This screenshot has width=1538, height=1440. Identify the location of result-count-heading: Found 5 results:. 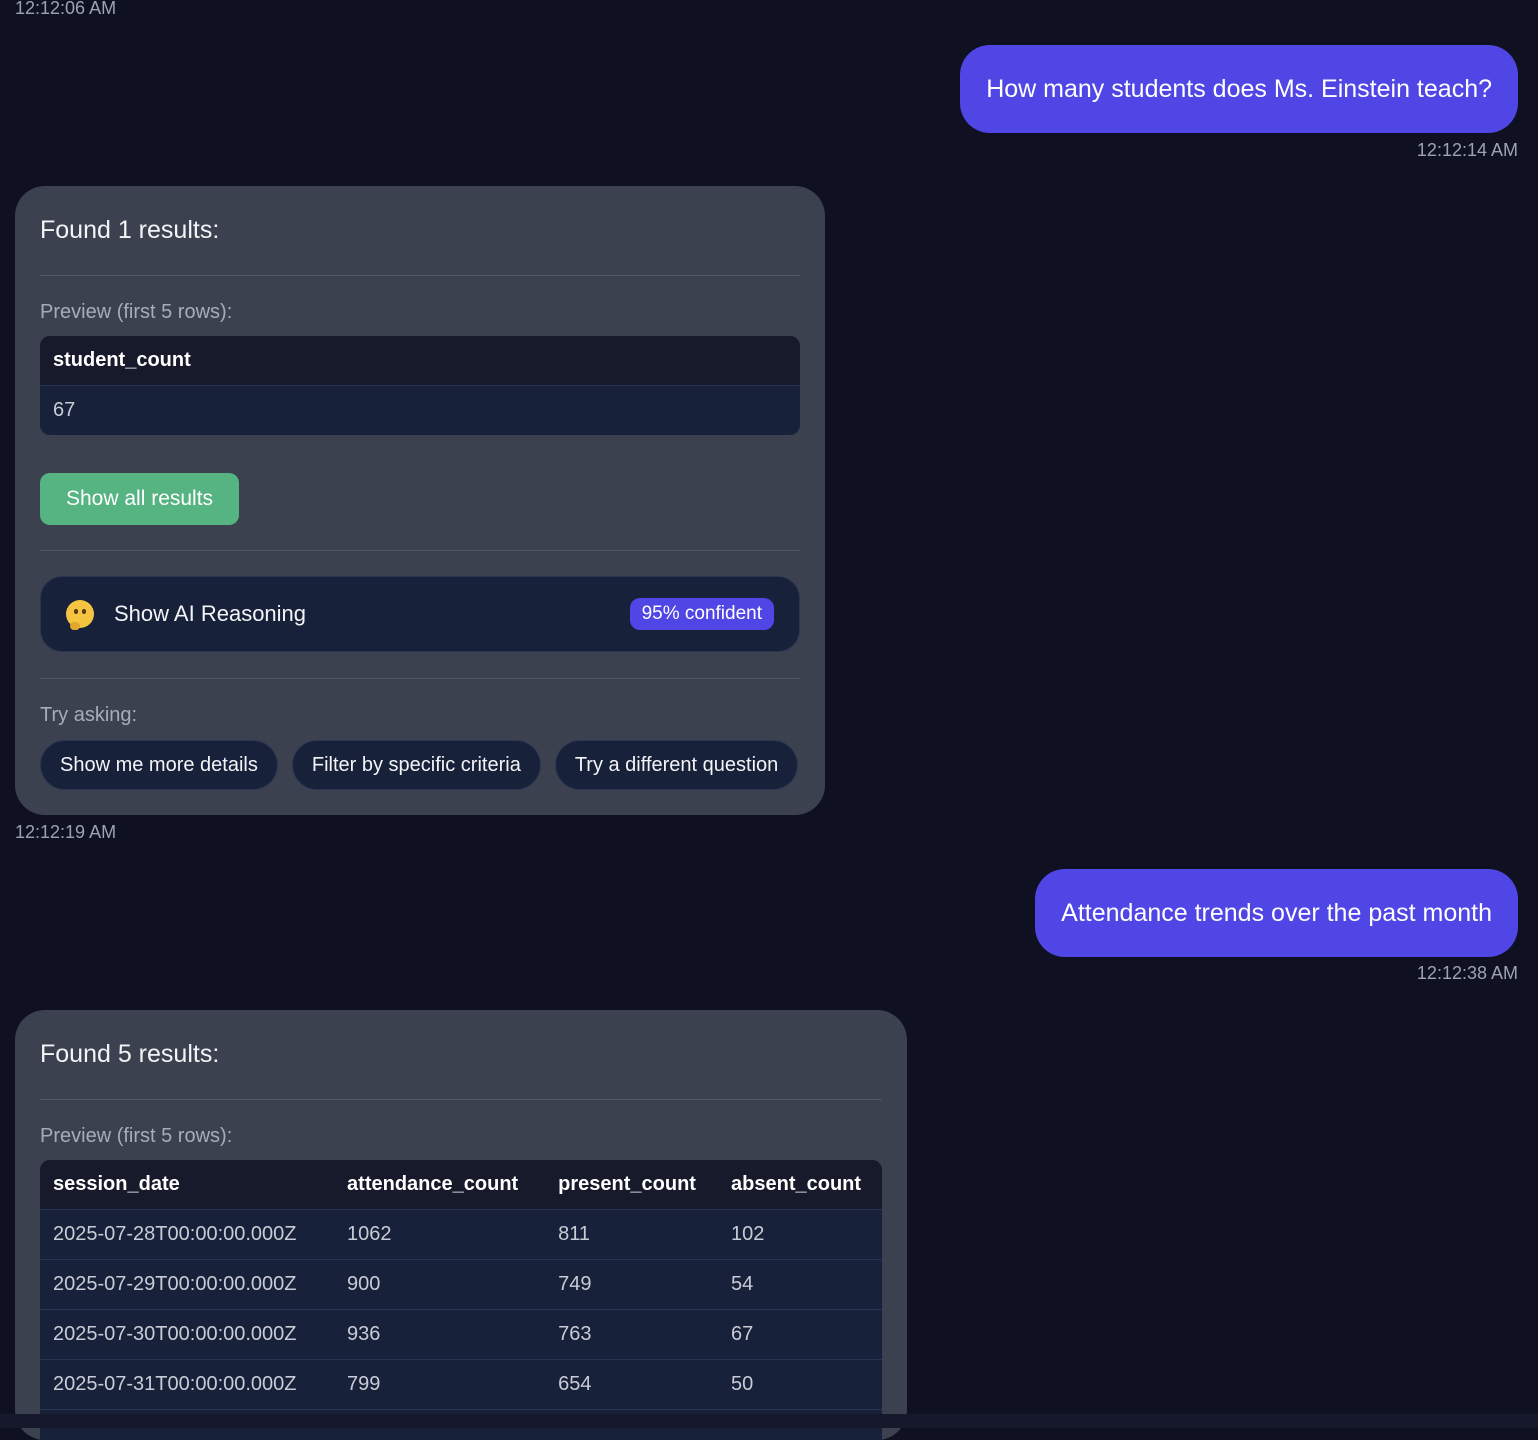
(129, 1054).